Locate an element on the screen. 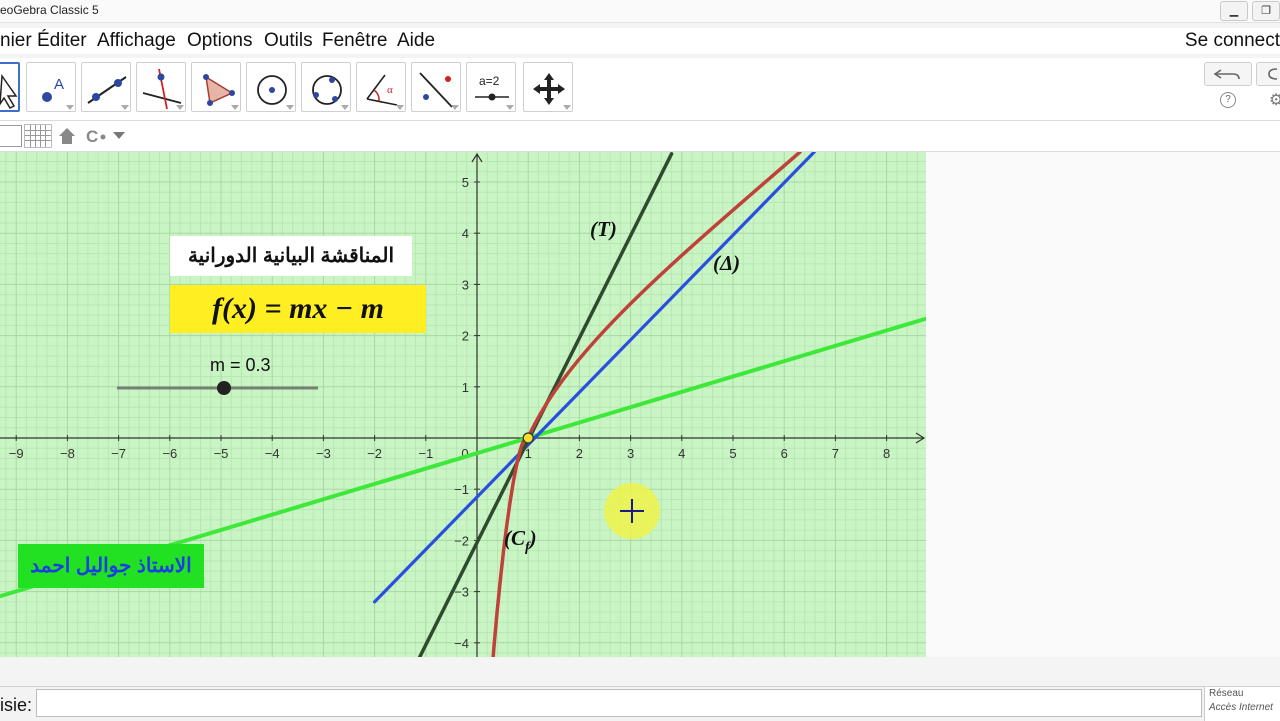  slider-knob is located at coordinates (224, 388).